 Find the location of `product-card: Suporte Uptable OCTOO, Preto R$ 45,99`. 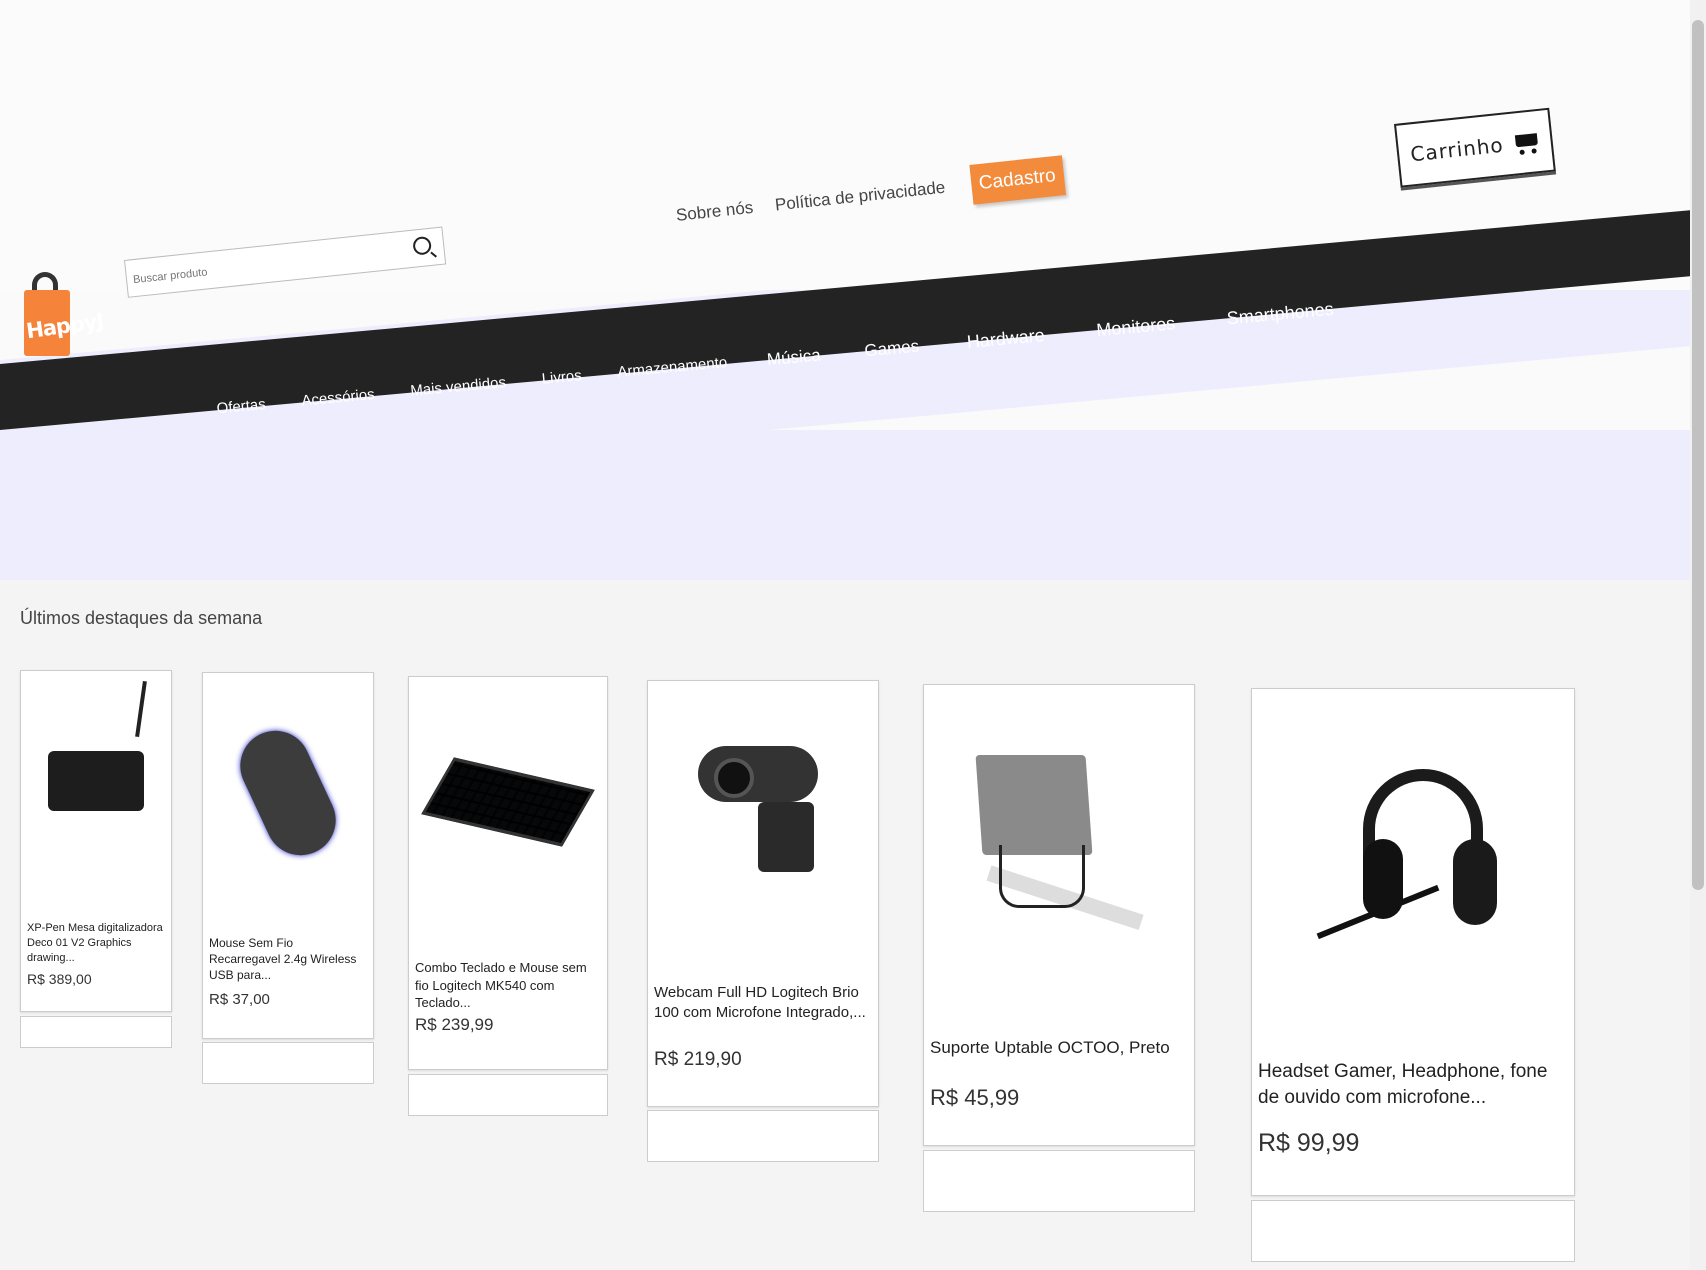

product-card: Suporte Uptable OCTOO, Preto R$ 45,99 is located at coordinates (1059, 915).